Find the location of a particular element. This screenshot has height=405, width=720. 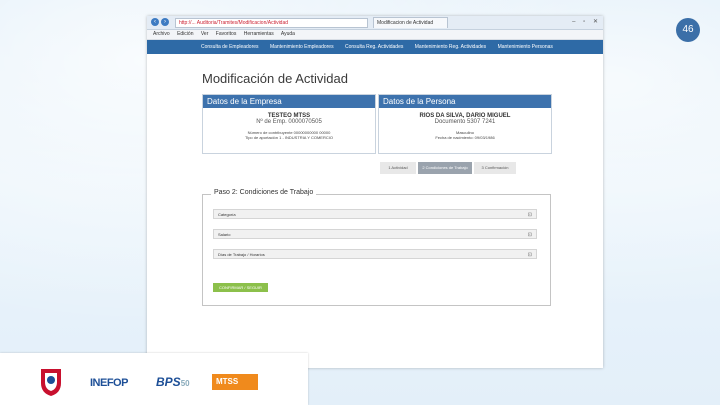

confirm-button: CONFIRMAR / SEGUIR is located at coordinates (240, 287).